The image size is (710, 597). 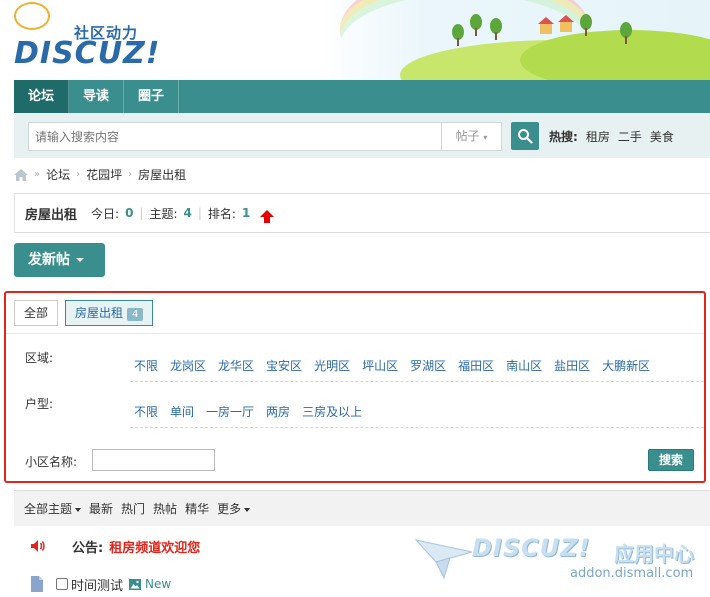 I want to click on today-label: 今日:, so click(x=105, y=213).